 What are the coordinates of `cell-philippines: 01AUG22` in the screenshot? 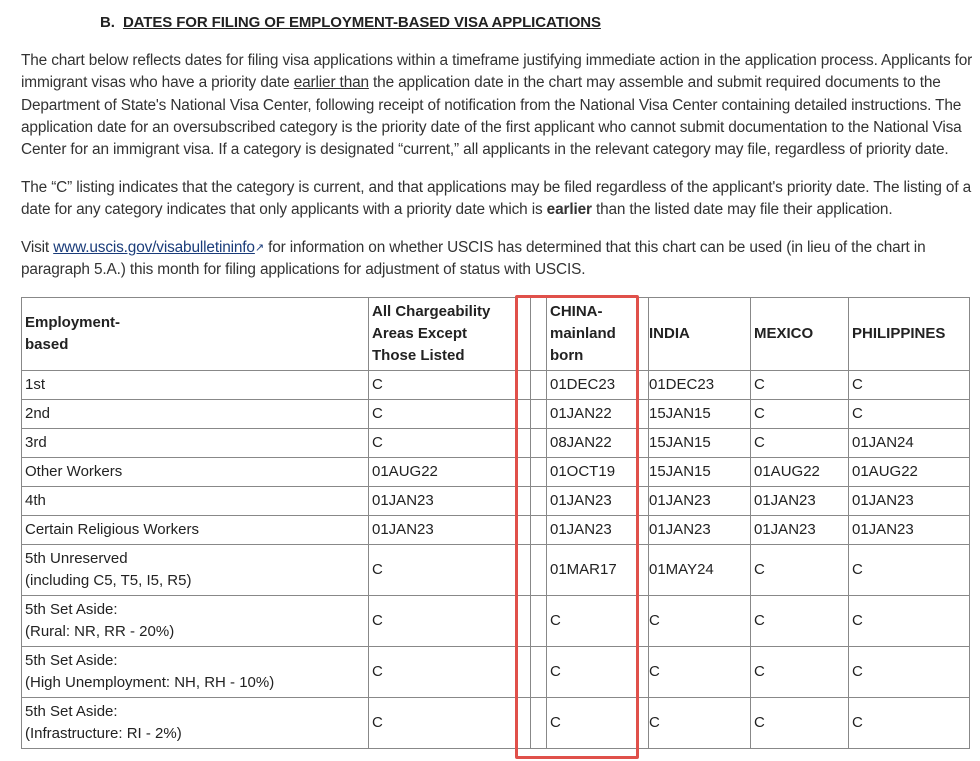 It's located at (909, 472).